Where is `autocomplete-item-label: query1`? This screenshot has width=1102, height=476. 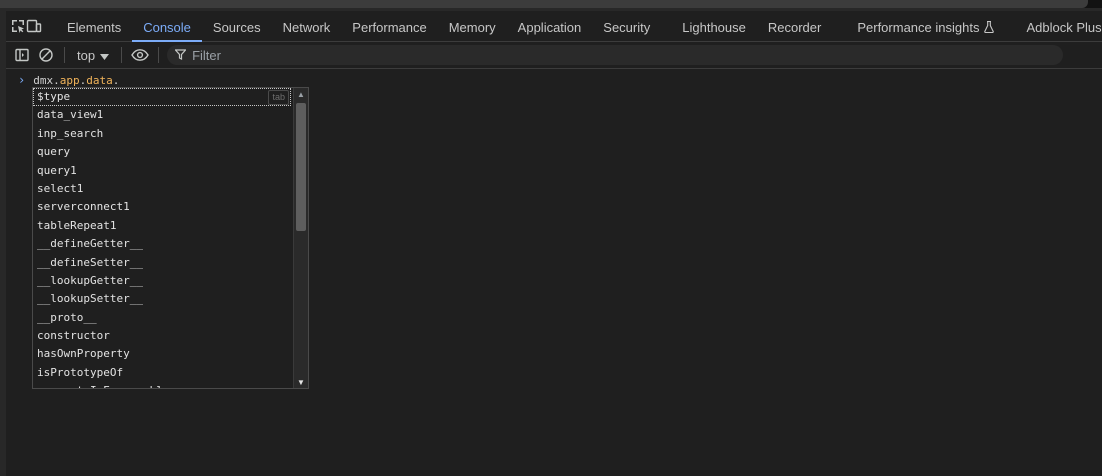 autocomplete-item-label: query1 is located at coordinates (57, 170).